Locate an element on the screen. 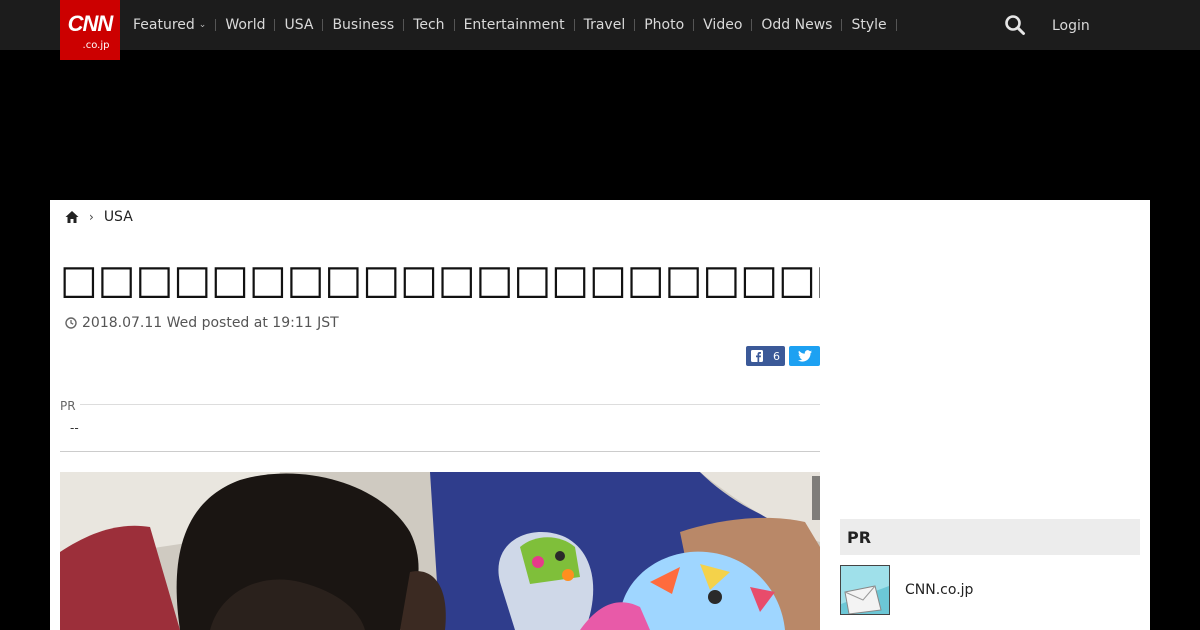  nav-item-video: Video is located at coordinates (722, 25).